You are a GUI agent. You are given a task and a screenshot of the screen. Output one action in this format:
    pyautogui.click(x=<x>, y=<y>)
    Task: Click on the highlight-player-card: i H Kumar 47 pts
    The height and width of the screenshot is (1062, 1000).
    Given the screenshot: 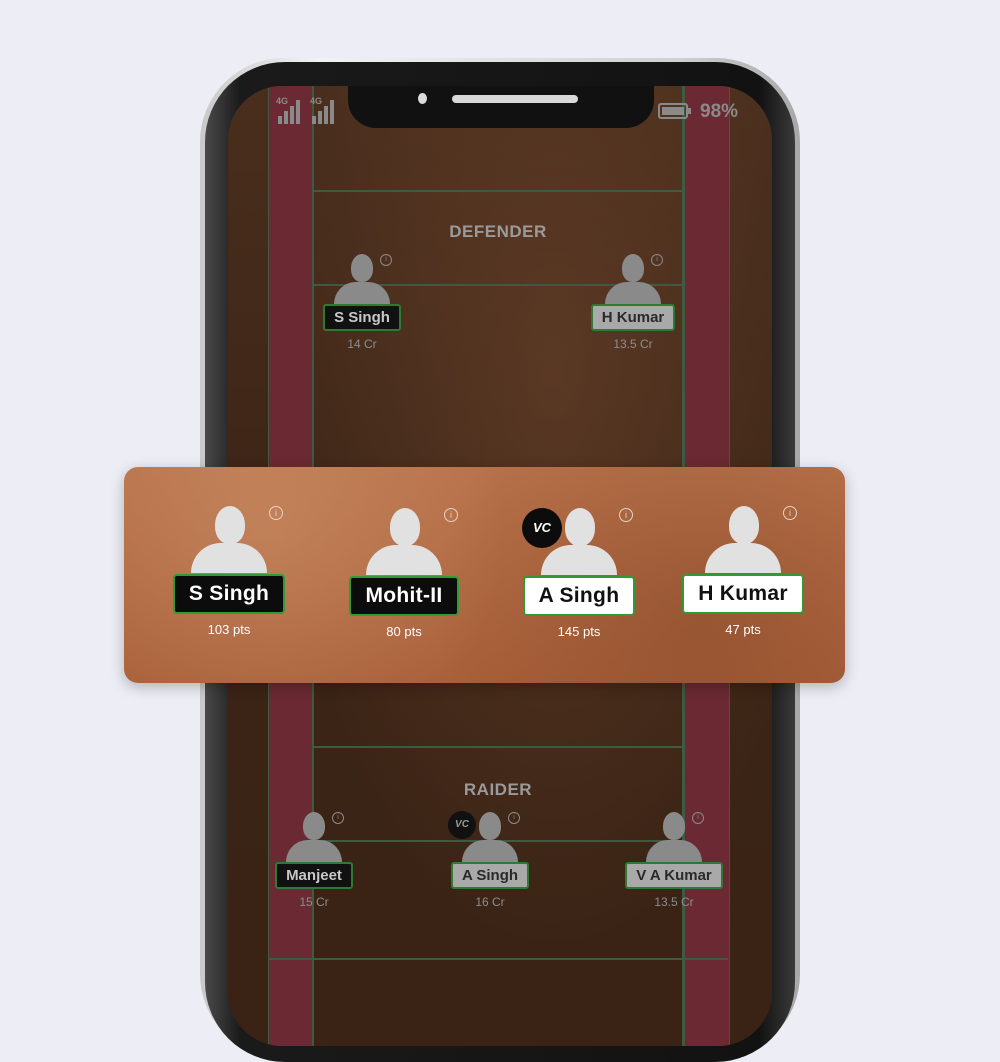 What is the action you would take?
    pyautogui.click(x=743, y=571)
    